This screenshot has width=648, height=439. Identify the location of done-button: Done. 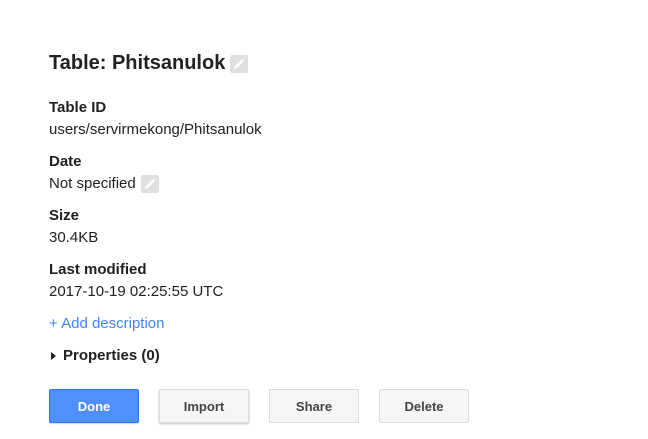
(94, 406).